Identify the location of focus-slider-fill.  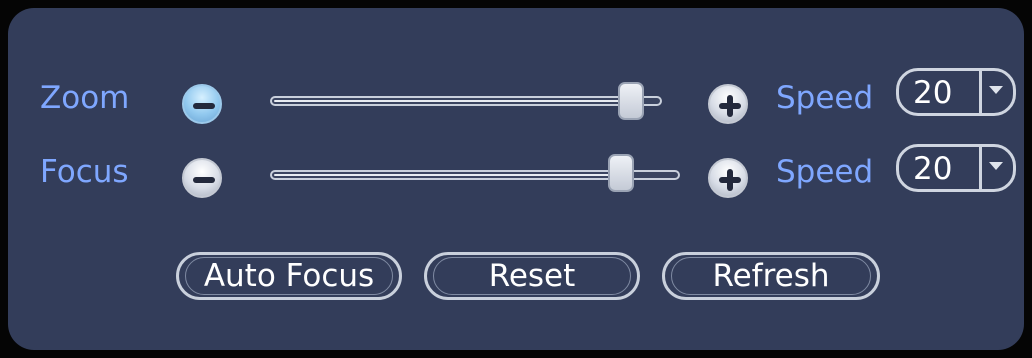
(443, 175).